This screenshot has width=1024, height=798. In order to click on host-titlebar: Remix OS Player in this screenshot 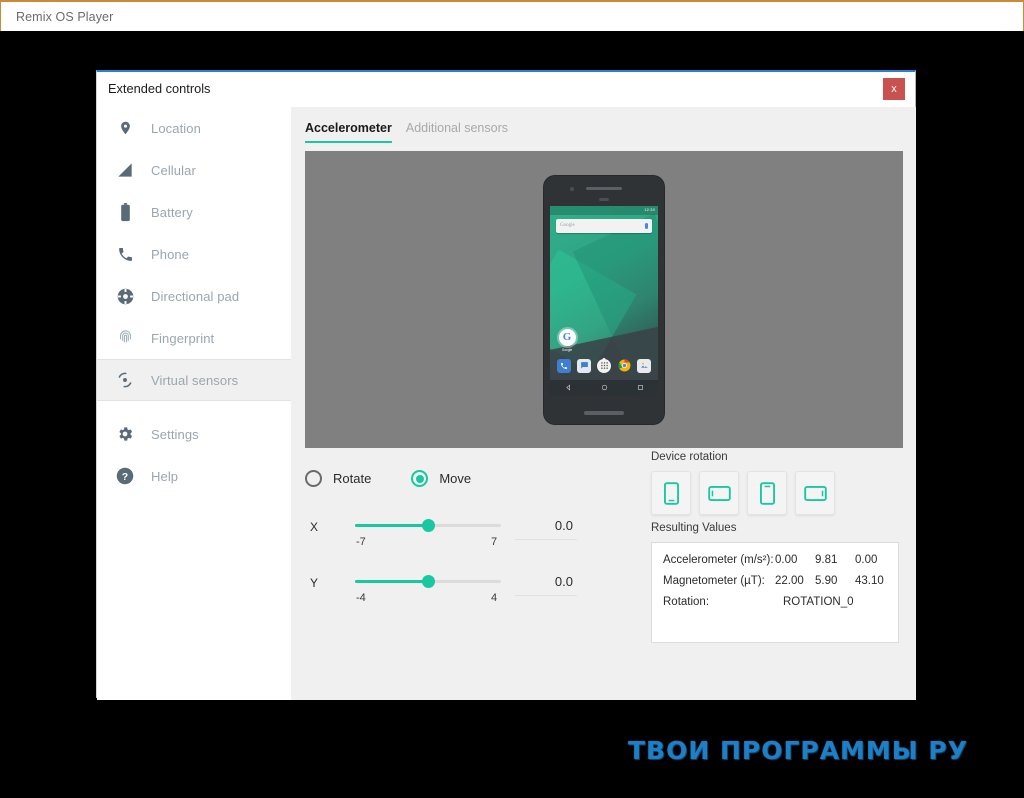, I will do `click(512, 15)`.